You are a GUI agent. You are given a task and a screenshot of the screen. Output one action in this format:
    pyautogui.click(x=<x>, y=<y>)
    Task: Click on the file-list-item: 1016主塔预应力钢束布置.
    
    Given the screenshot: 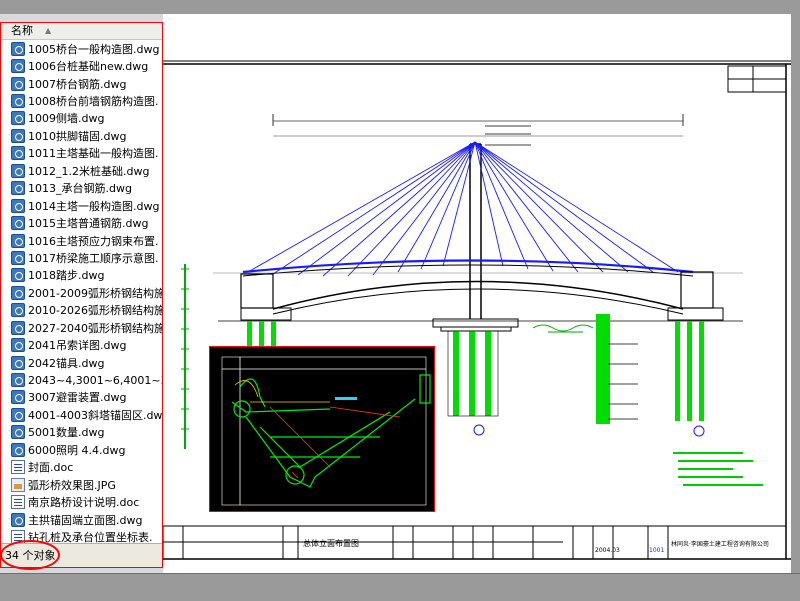 What is the action you would take?
    pyautogui.click(x=81, y=240)
    